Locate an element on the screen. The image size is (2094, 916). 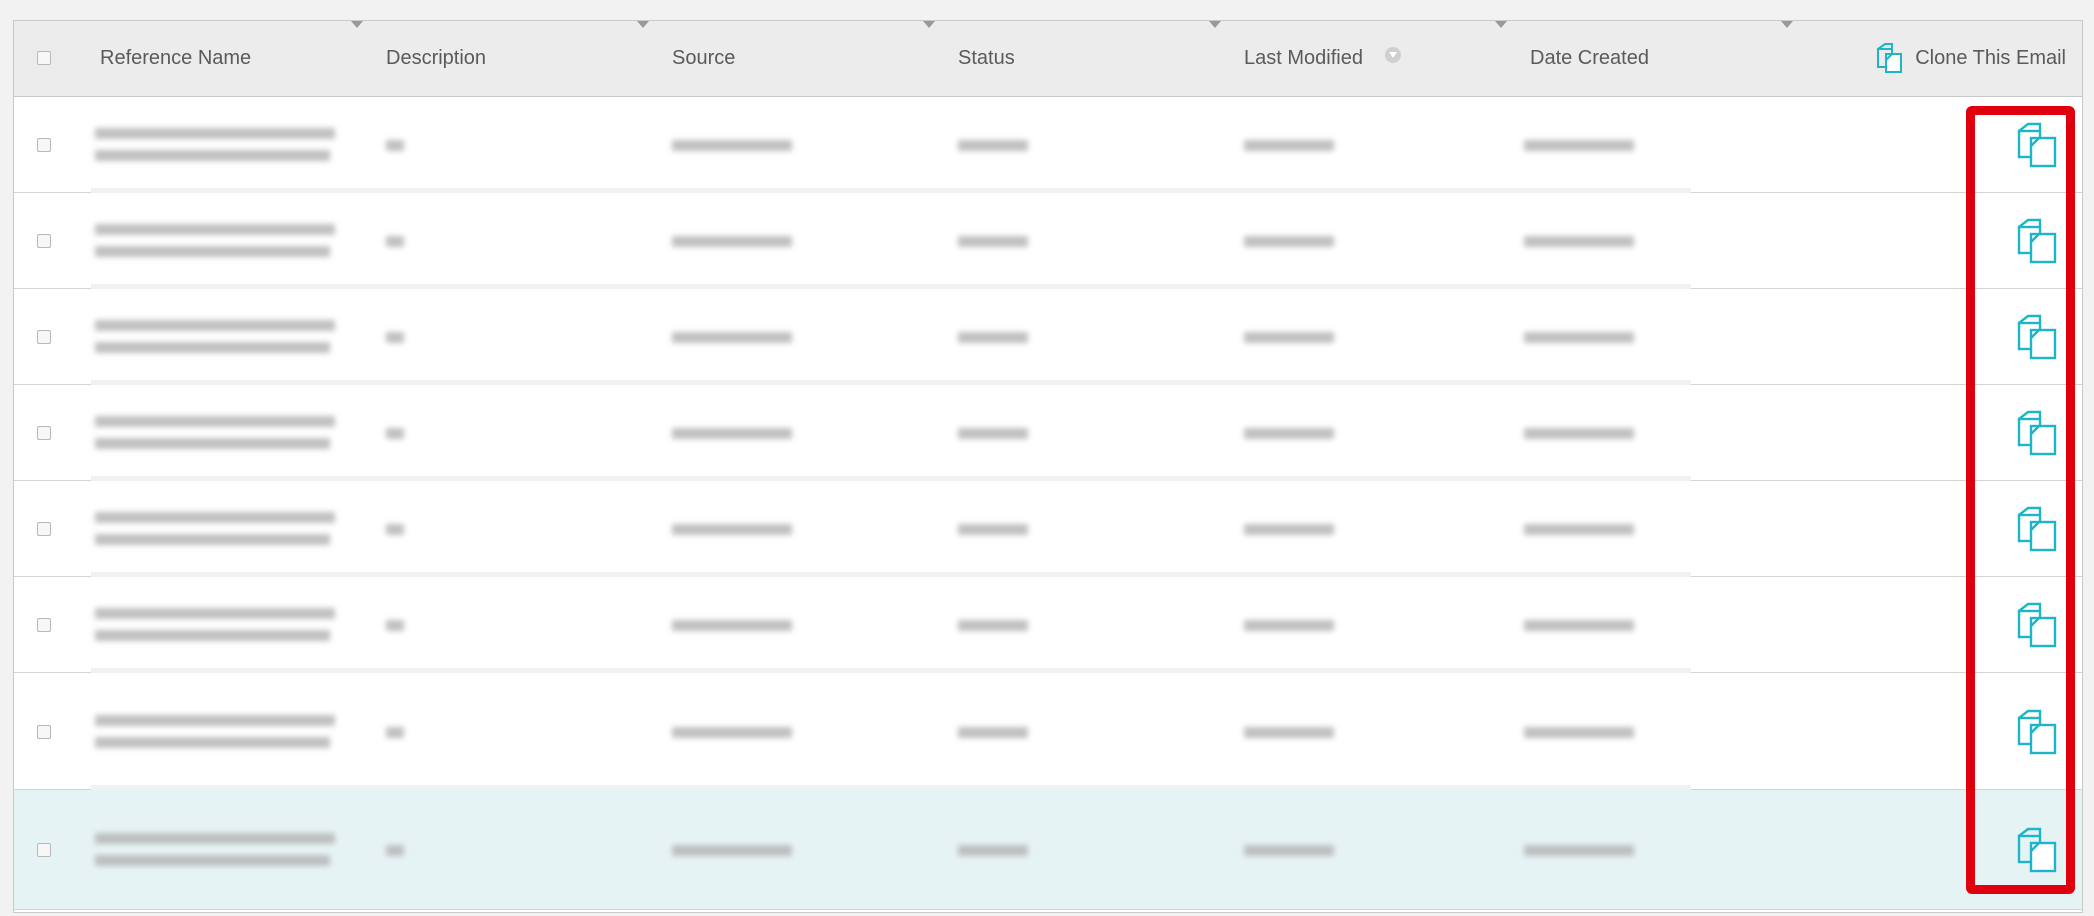
clone-icon is located at coordinates (1890, 58).